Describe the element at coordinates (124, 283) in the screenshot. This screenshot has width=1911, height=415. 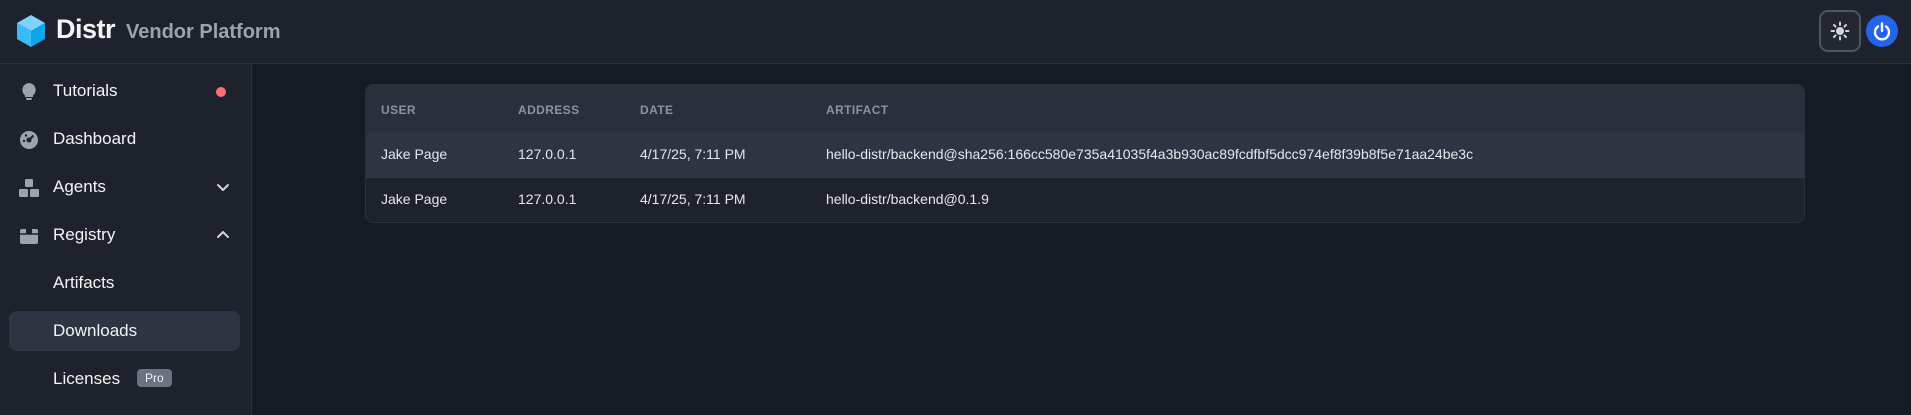
I see `sidebar-item-artifacts: Artifacts` at that location.